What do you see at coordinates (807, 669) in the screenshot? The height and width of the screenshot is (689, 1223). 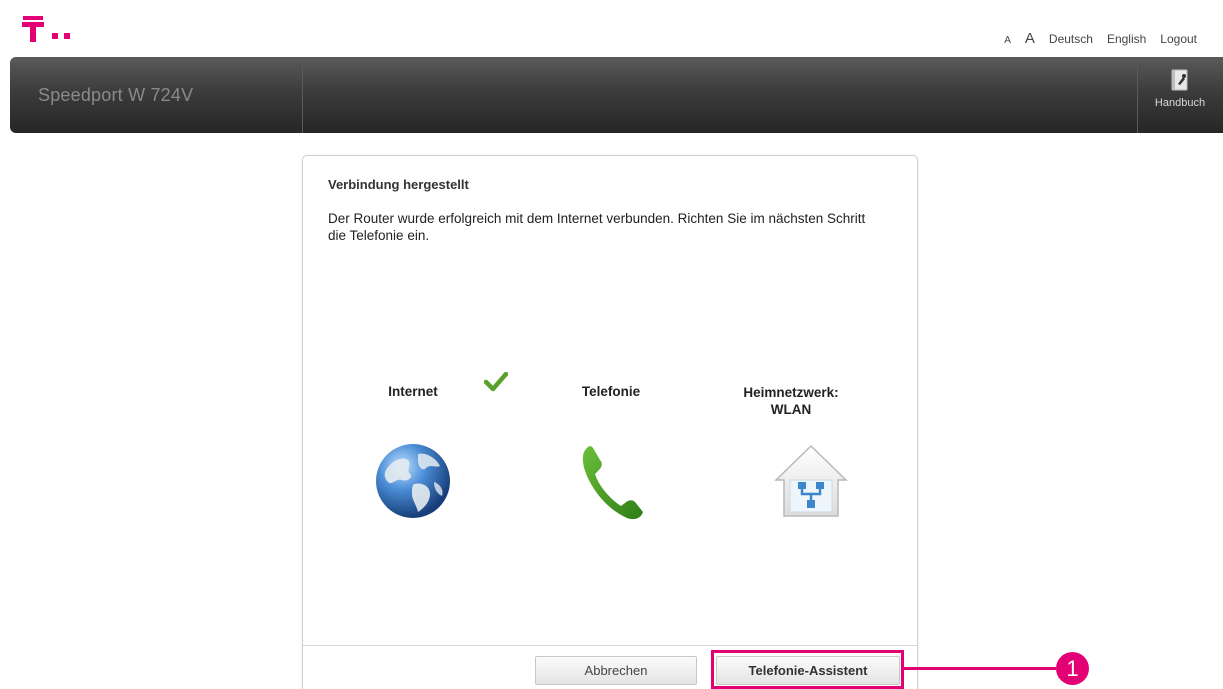 I see `callout-highlight-box` at bounding box center [807, 669].